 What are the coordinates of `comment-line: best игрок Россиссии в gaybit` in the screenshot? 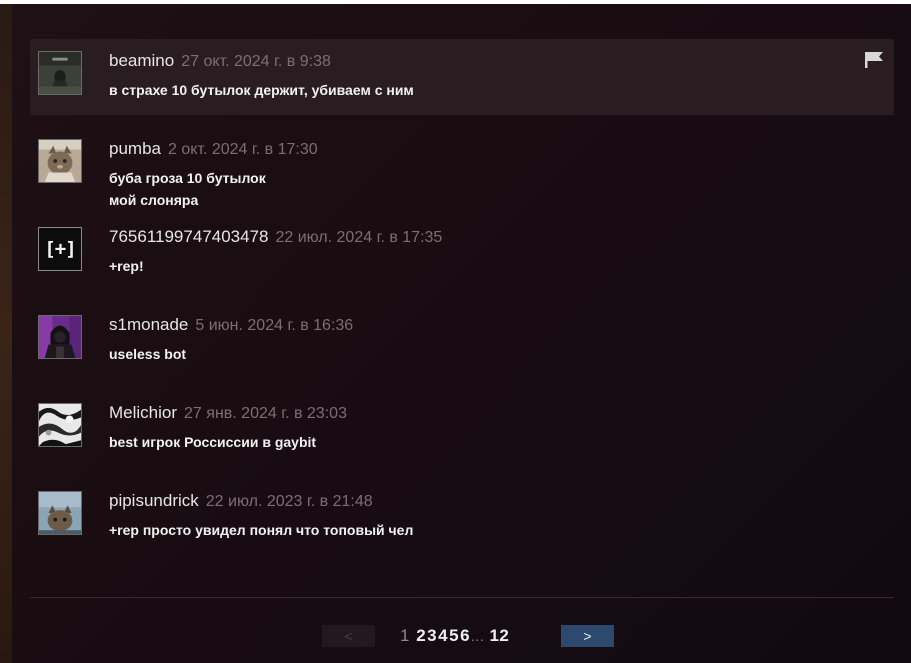 It's located at (213, 442).